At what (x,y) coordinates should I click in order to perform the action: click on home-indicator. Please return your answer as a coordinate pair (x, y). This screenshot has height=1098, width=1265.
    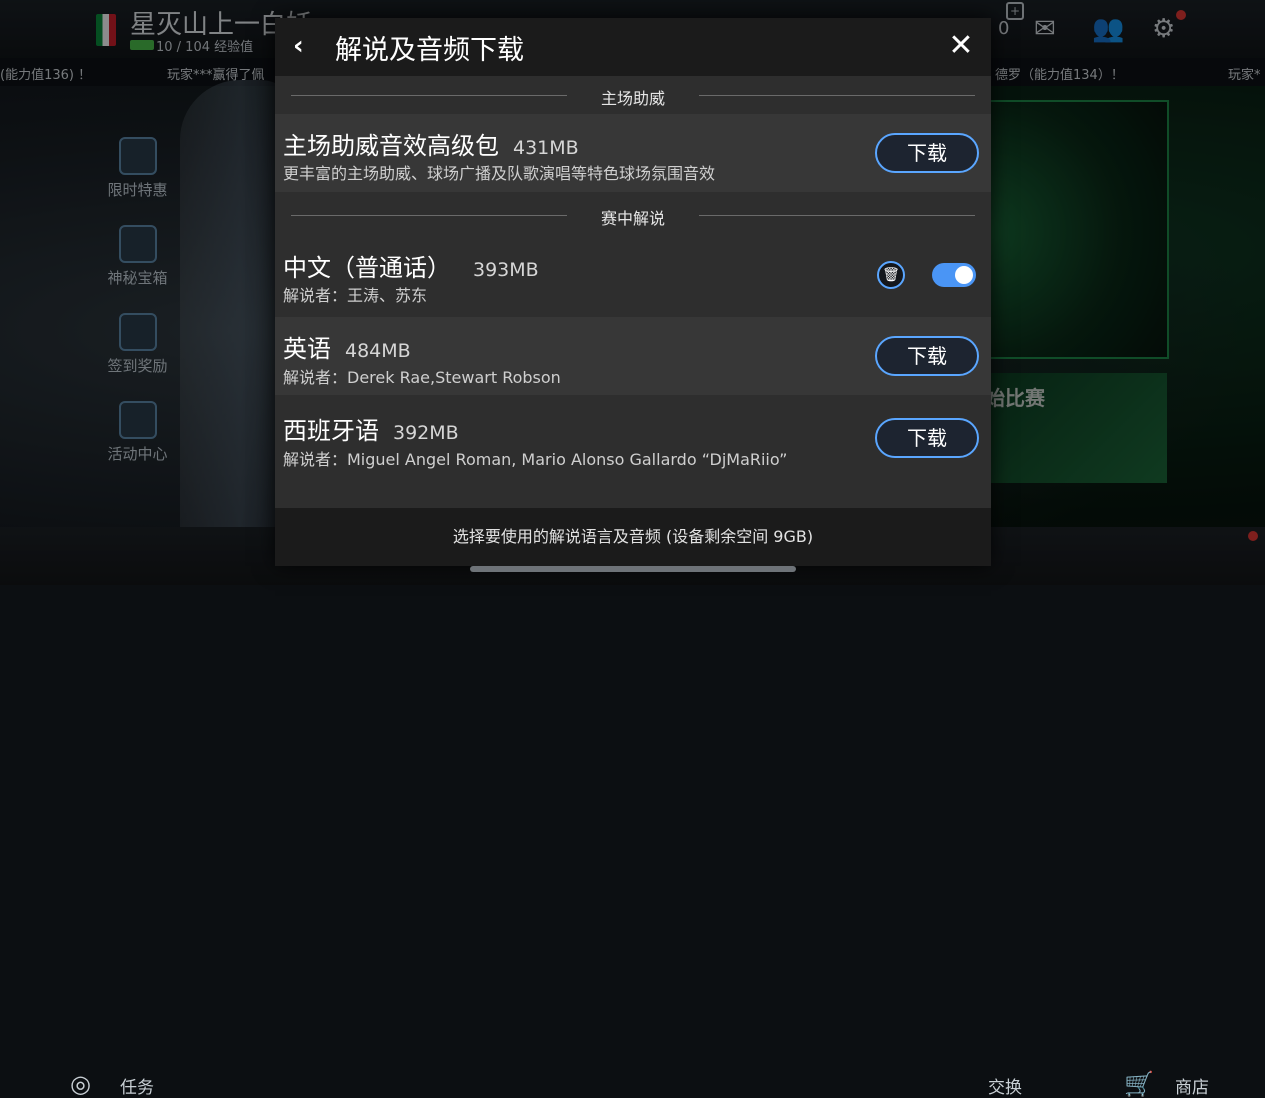
    Looking at the image, I should click on (633, 569).